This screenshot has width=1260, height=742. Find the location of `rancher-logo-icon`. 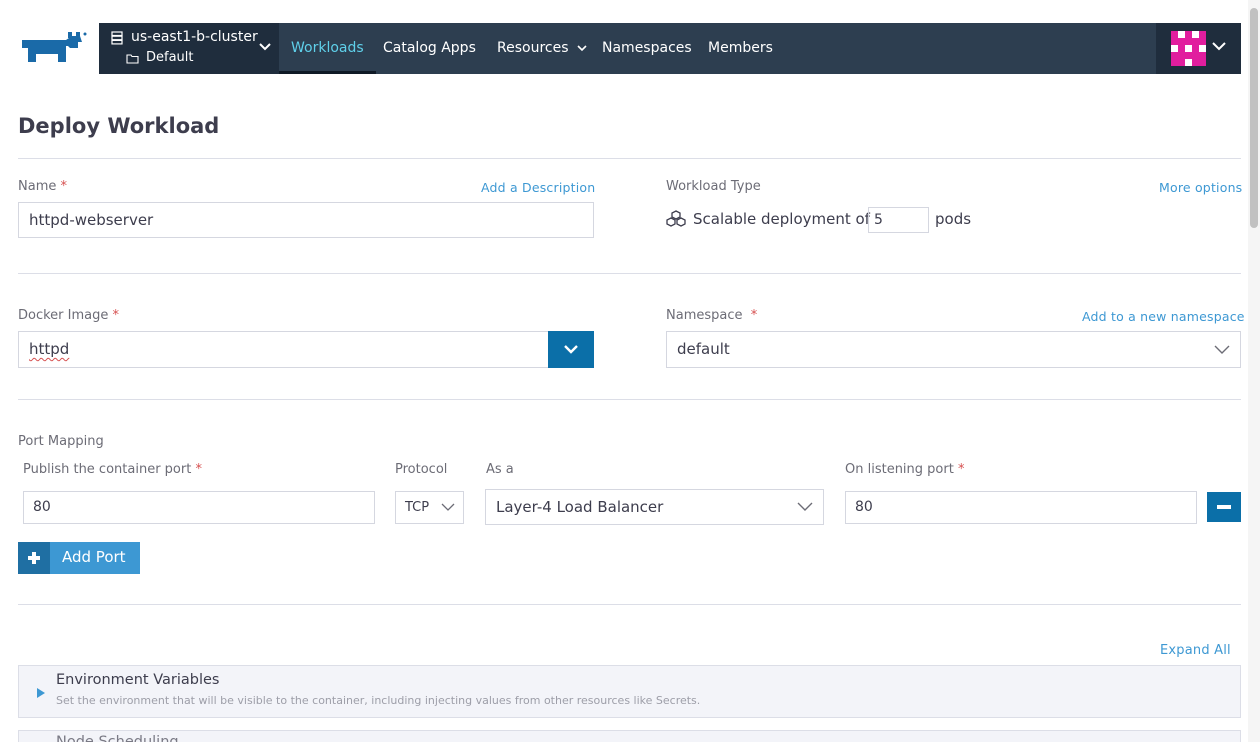

rancher-logo-icon is located at coordinates (54, 47).